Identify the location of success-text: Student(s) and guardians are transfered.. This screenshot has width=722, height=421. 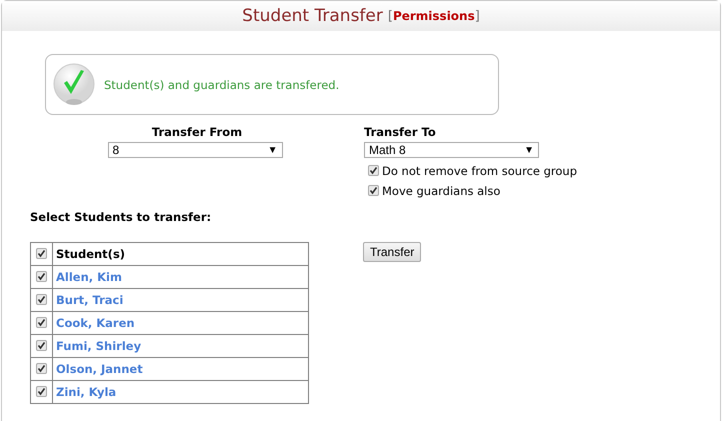
(222, 85).